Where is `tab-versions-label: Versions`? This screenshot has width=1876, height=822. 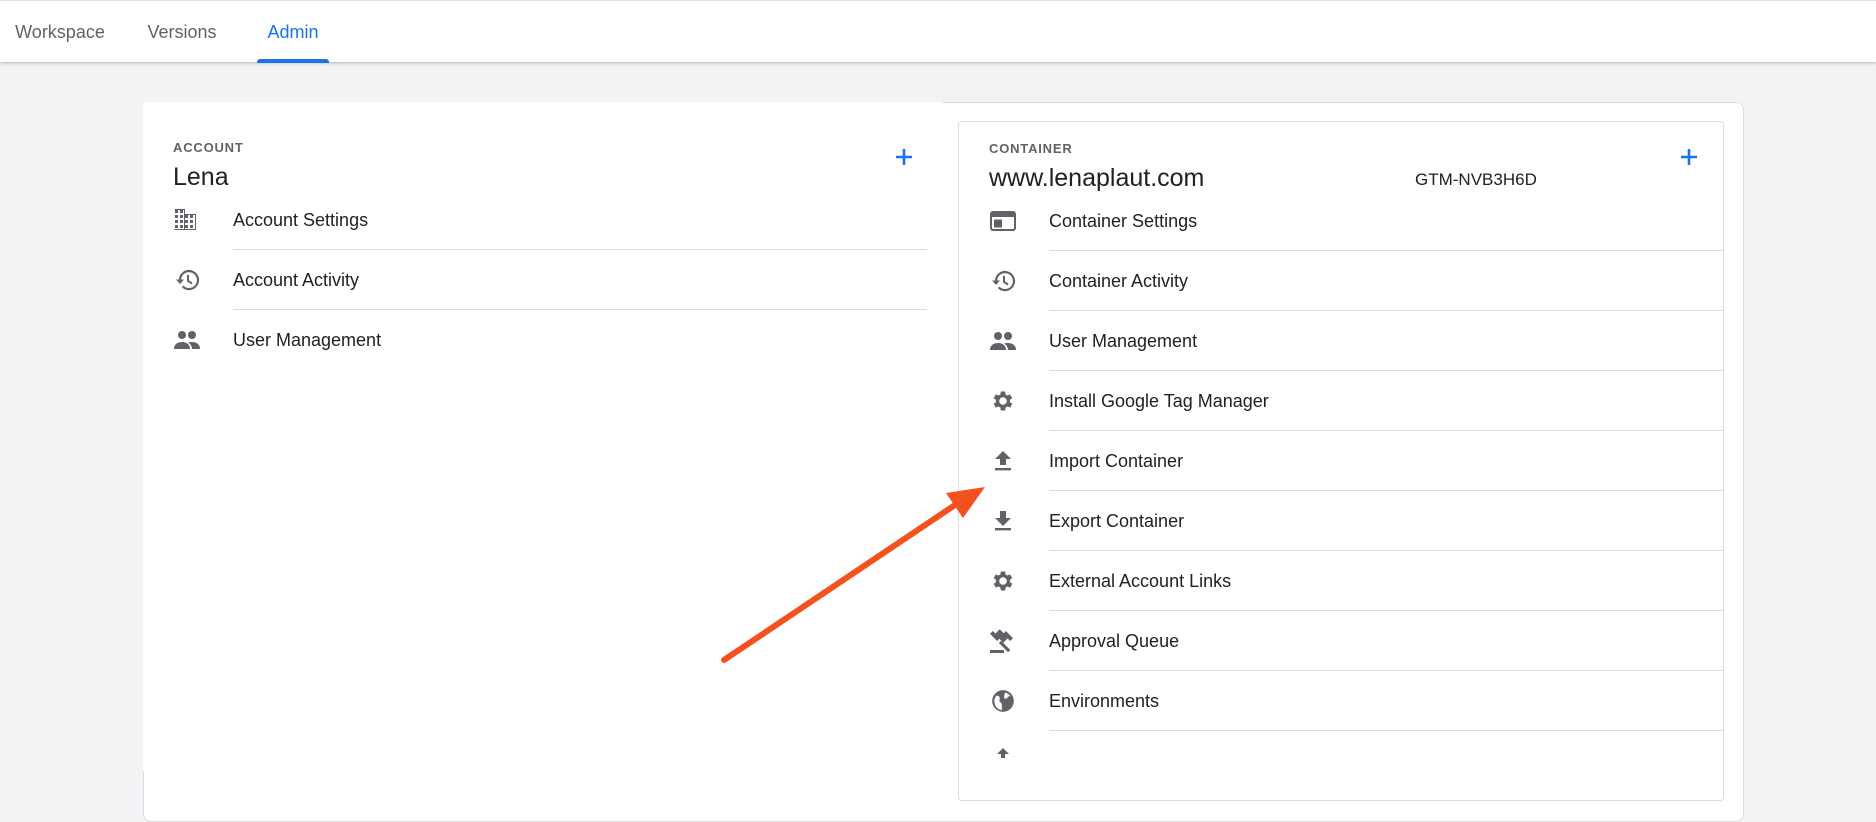 tab-versions-label: Versions is located at coordinates (182, 31).